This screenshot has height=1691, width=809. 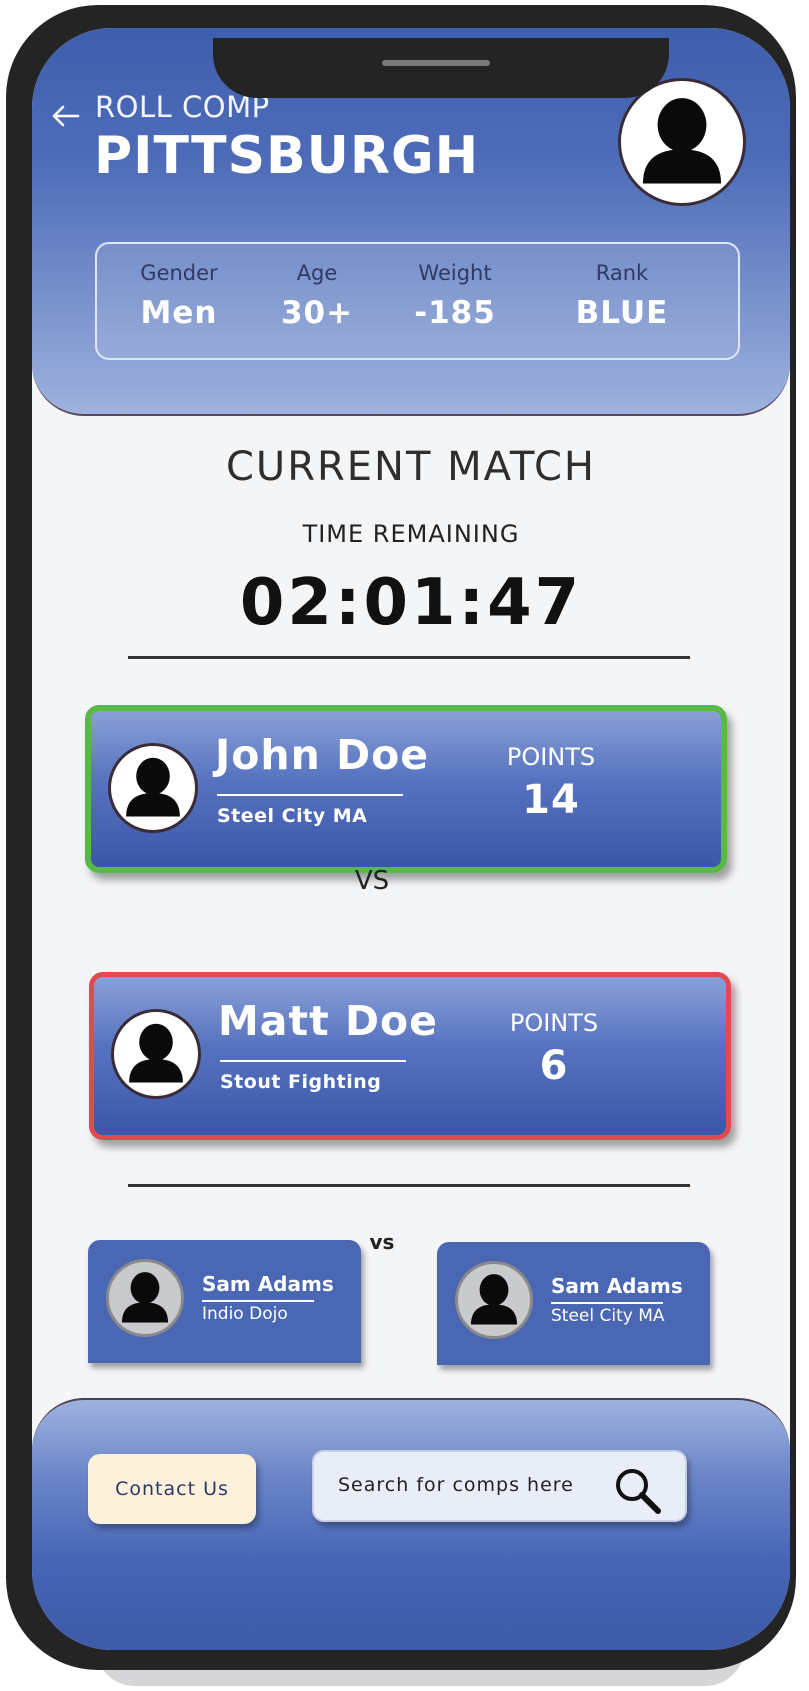 What do you see at coordinates (554, 1066) in the screenshot?
I see `points-value: 6` at bounding box center [554, 1066].